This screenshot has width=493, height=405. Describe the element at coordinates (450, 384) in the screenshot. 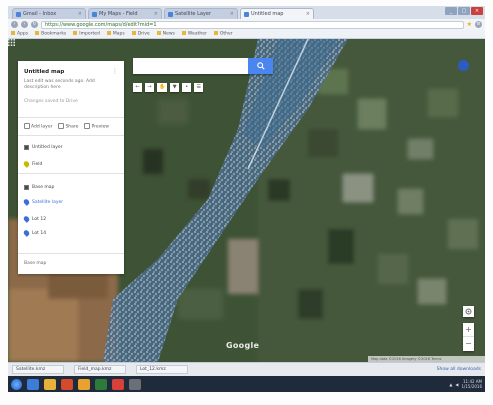

I see `network-icon: ▲` at that location.